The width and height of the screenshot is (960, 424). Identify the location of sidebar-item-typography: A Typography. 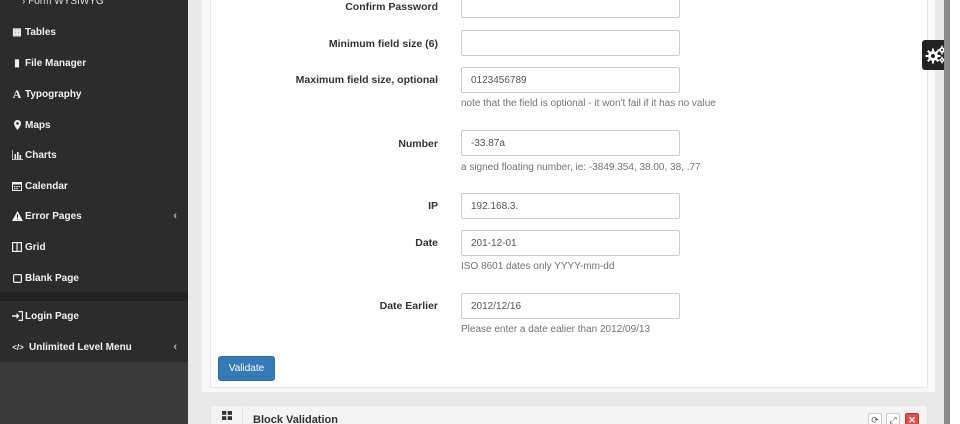
(94, 94).